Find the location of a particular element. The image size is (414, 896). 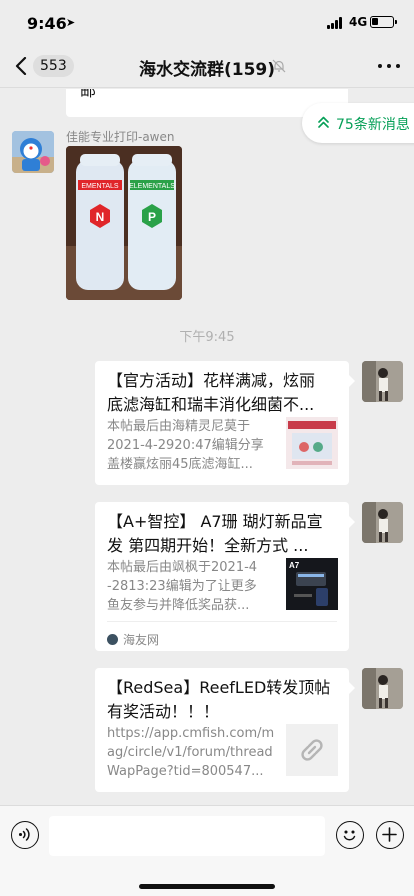

more-options-icon is located at coordinates (389, 66).